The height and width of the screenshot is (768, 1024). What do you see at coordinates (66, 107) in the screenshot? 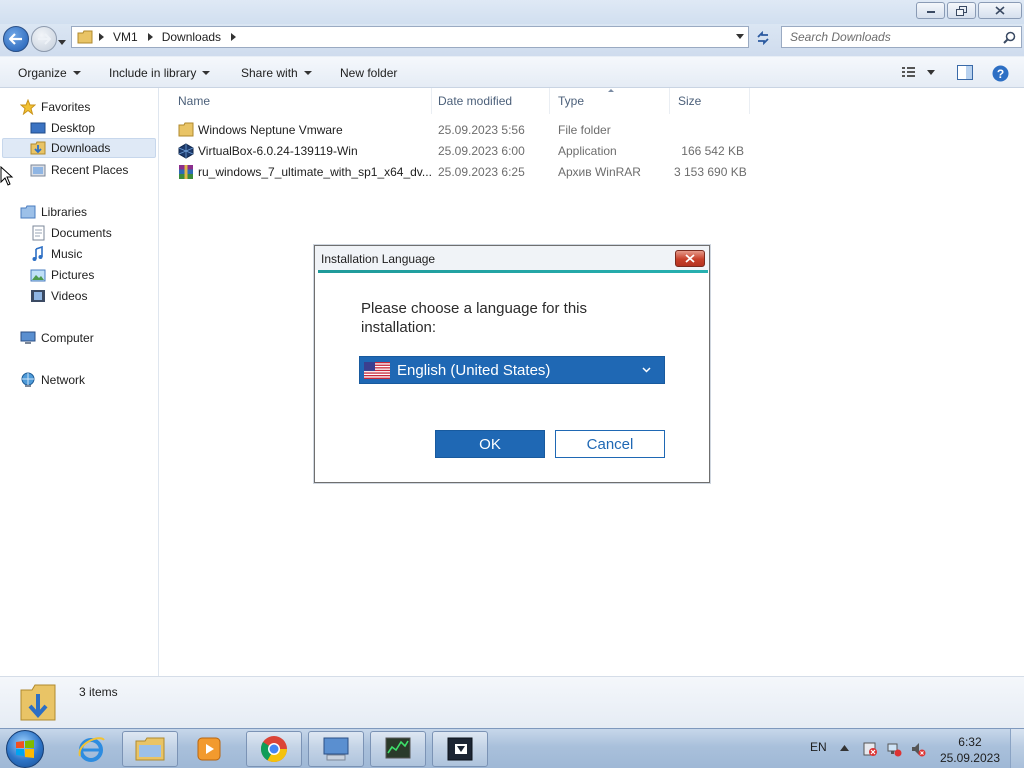
I see `nav-favorites-label: Favorites` at bounding box center [66, 107].